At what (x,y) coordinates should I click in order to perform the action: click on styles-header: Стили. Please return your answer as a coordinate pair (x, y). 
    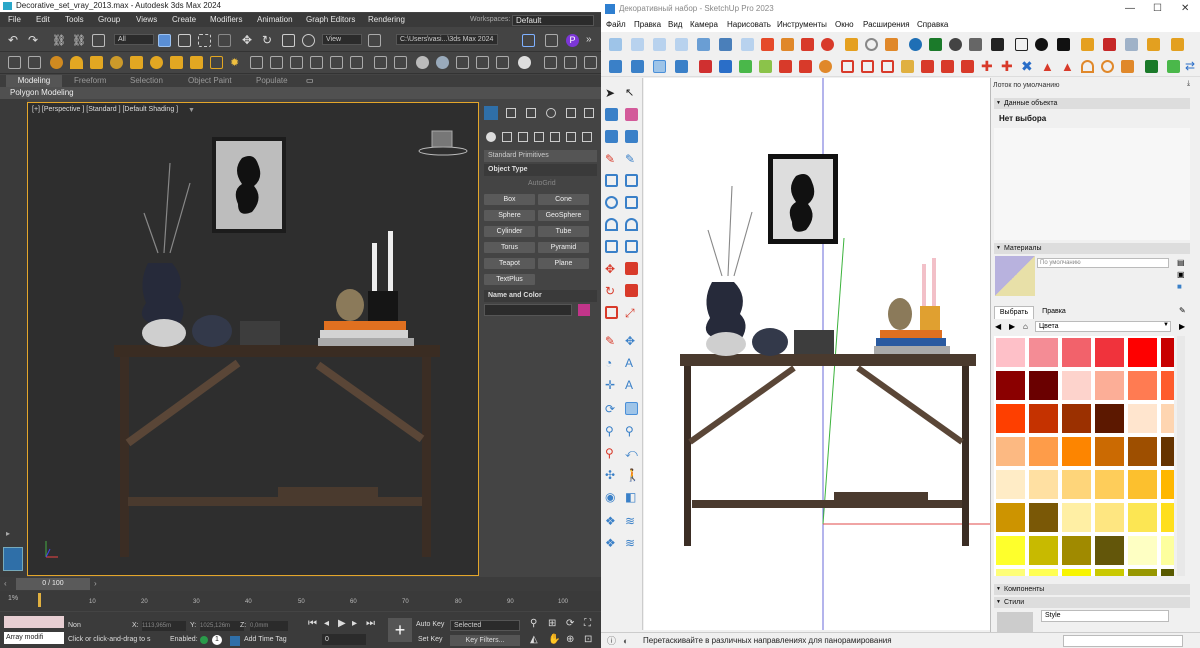
    Looking at the image, I should click on (1092, 602).